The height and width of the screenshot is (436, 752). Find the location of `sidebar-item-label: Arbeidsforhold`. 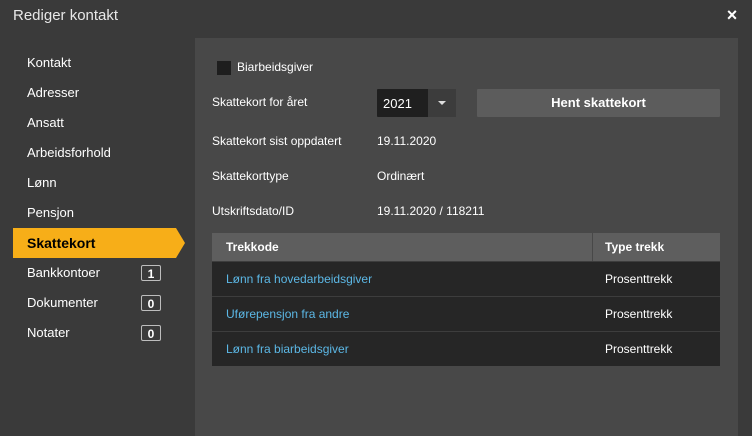

sidebar-item-label: Arbeidsforhold is located at coordinates (69, 152).